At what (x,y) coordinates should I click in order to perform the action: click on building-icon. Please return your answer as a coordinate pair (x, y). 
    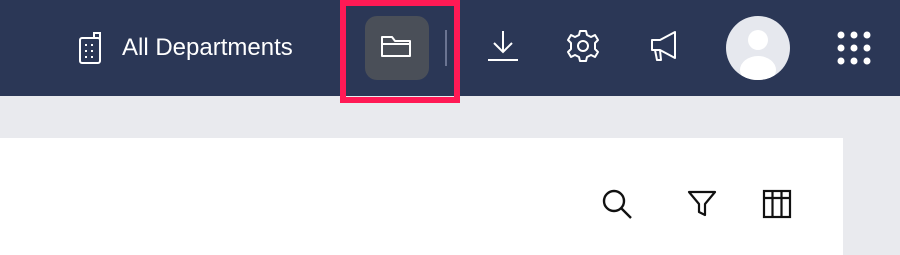
    Looking at the image, I should click on (90, 48).